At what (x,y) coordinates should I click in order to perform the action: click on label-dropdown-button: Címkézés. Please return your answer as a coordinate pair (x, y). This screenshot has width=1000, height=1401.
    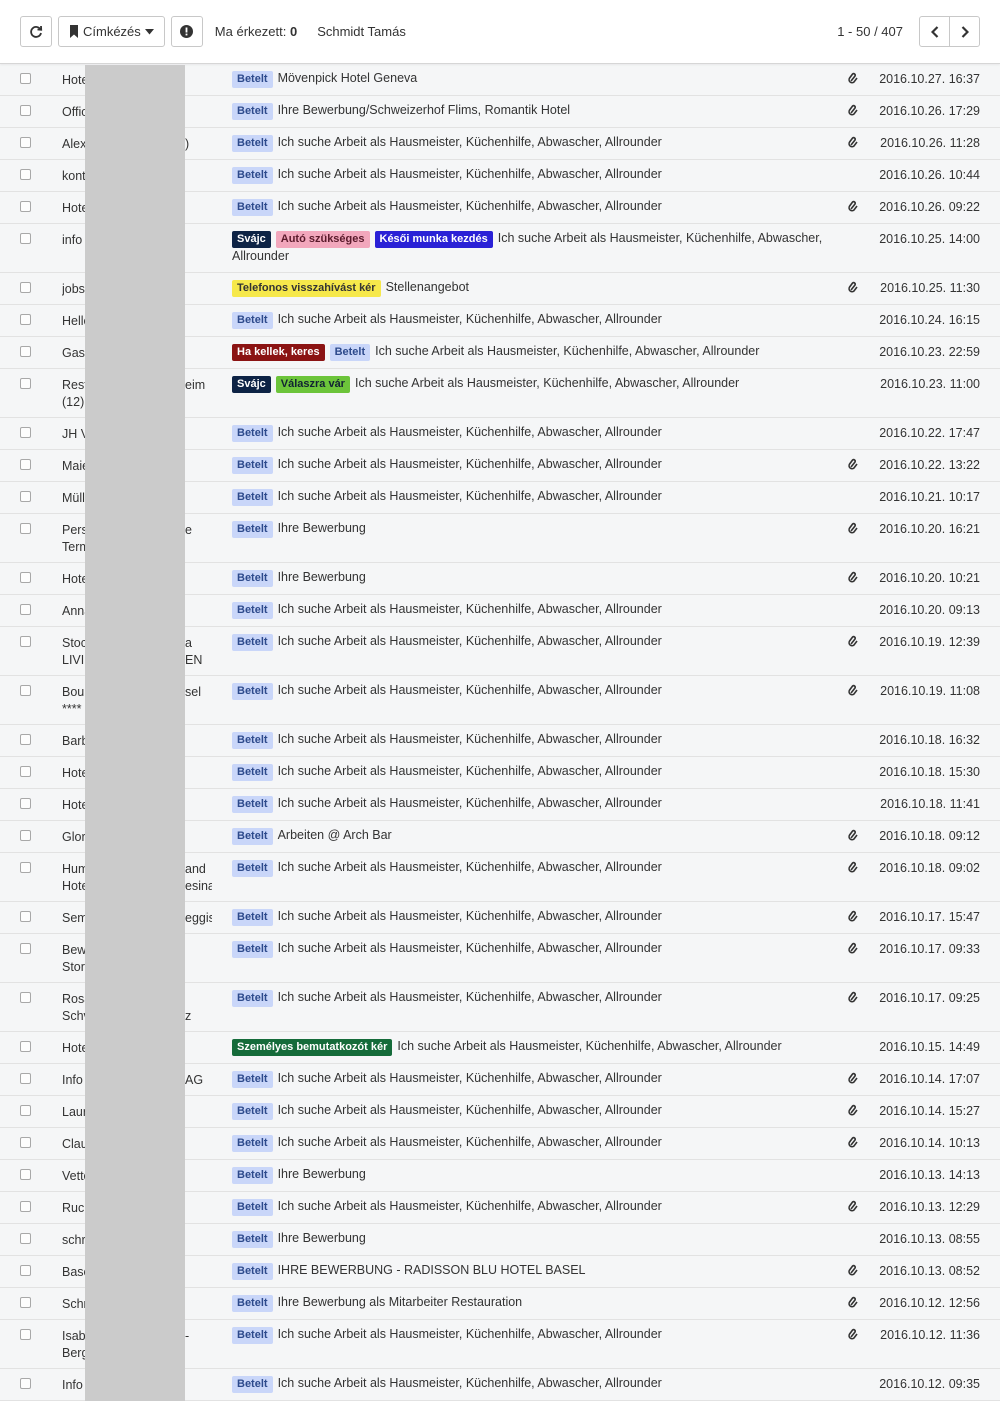
    Looking at the image, I should click on (111, 31).